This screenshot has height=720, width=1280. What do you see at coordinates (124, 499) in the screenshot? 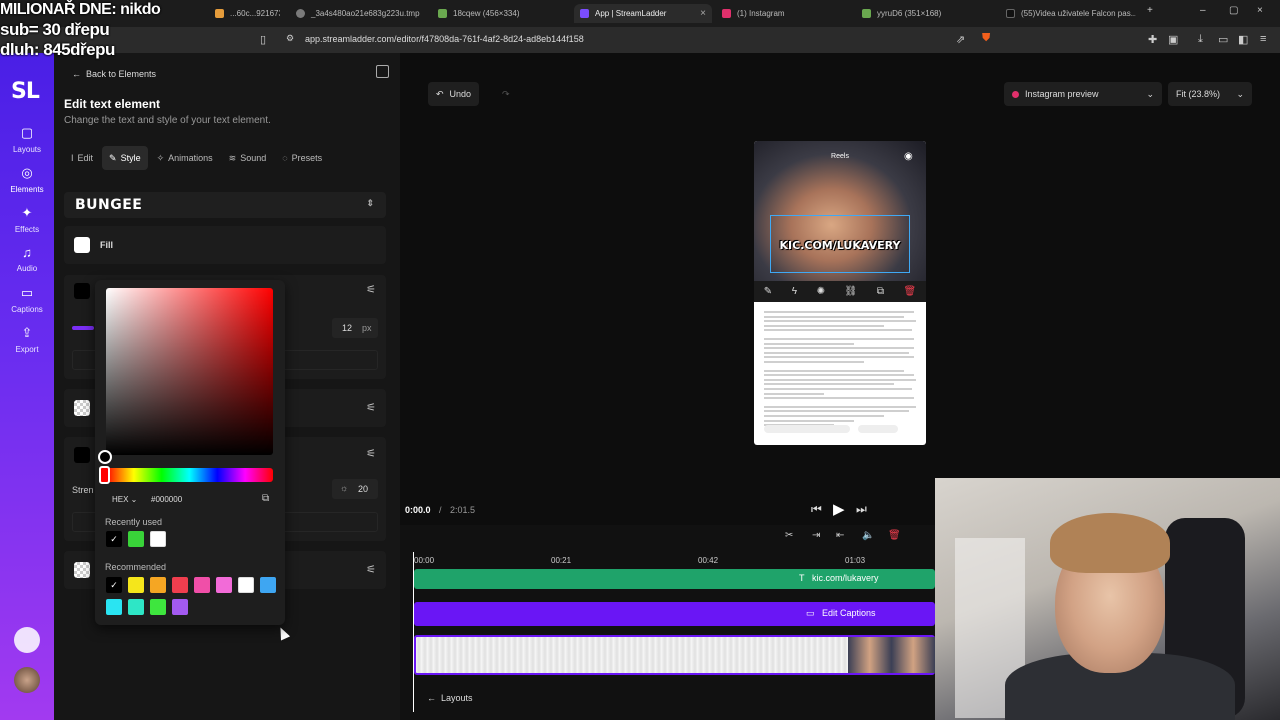
I see `format-select: HEX ⌄` at bounding box center [124, 499].